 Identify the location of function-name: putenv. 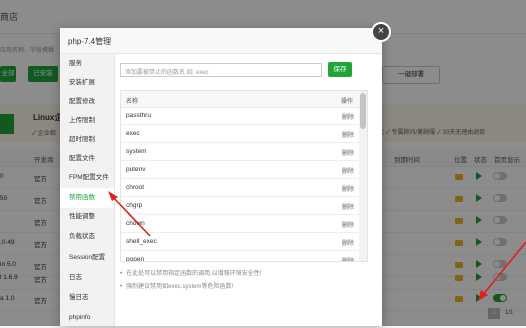
(136, 169).